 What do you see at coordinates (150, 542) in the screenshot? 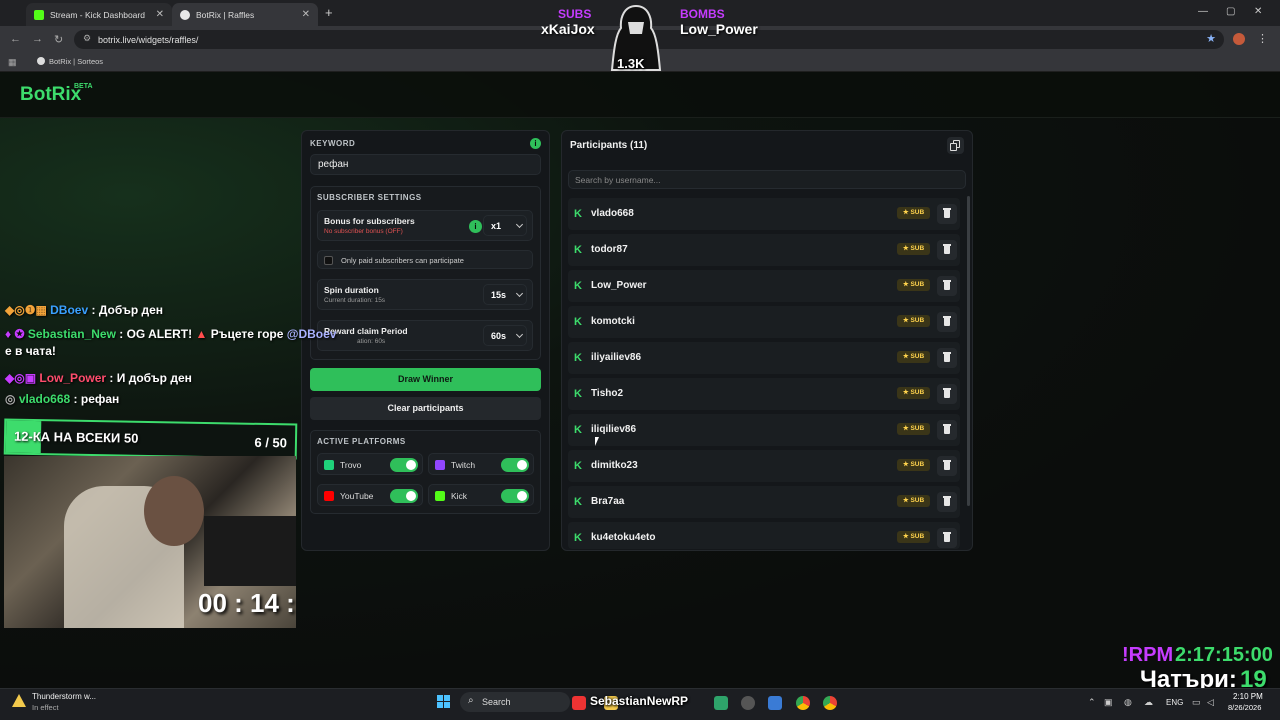
I see `webcam-feed: 00 : 14 :` at bounding box center [150, 542].